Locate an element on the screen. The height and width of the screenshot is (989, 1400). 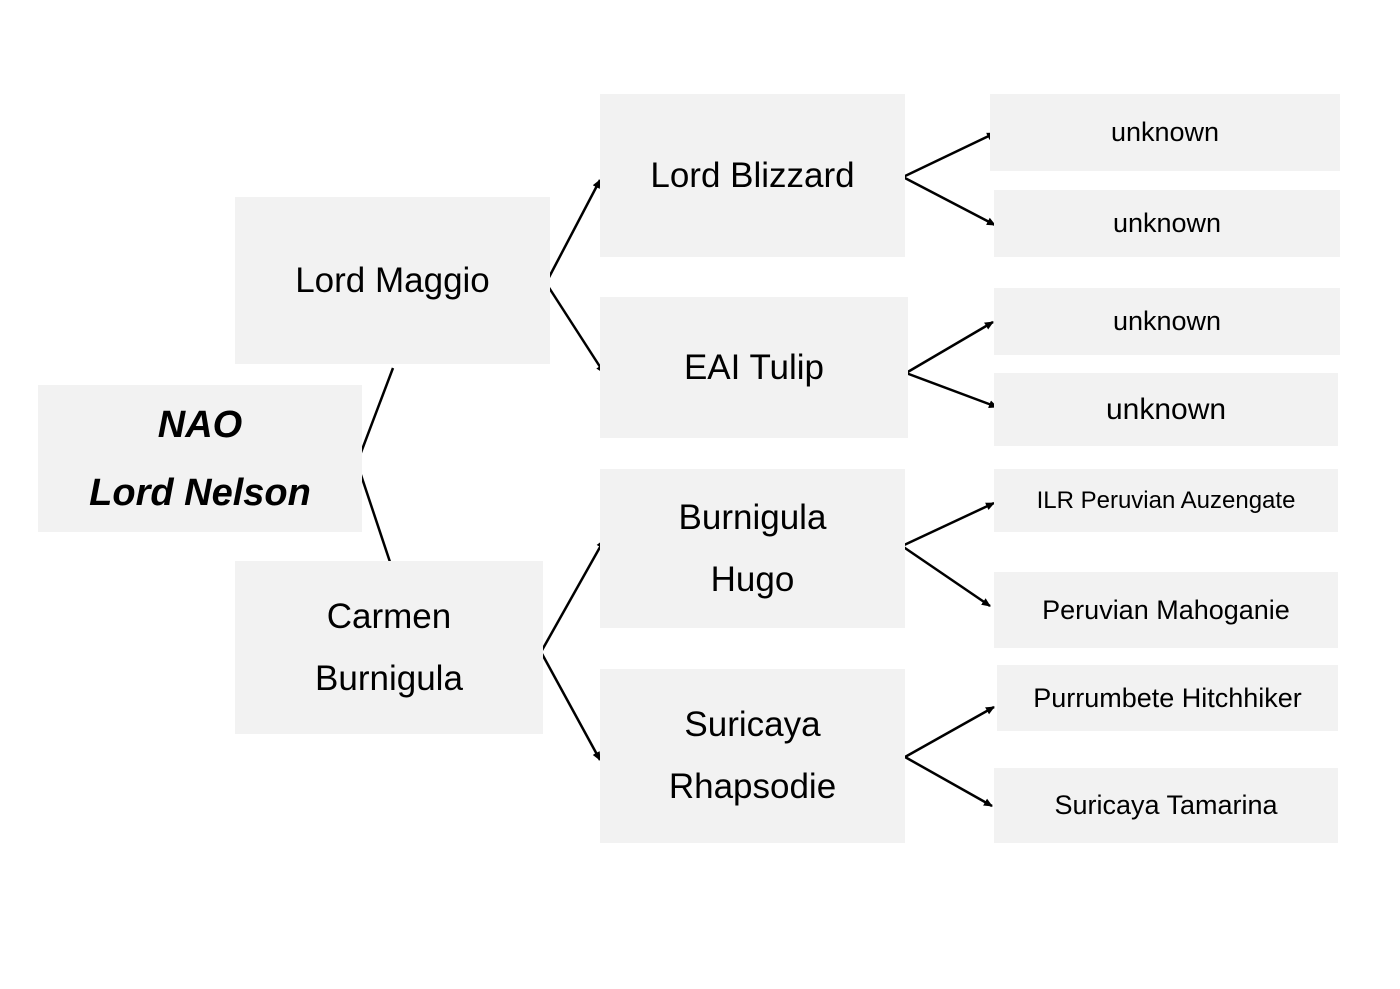
grandparent-box: Lord Blizzard is located at coordinates (752, 175).